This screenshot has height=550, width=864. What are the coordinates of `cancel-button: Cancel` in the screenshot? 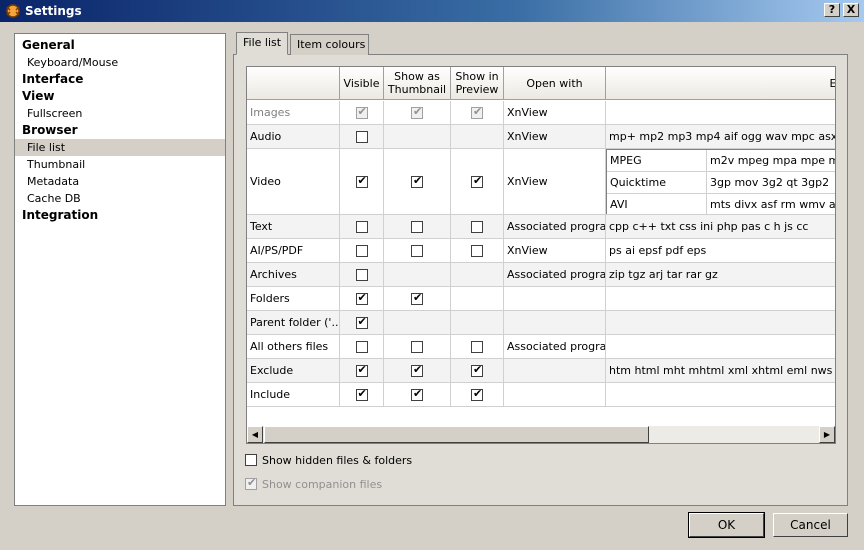 It's located at (810, 525).